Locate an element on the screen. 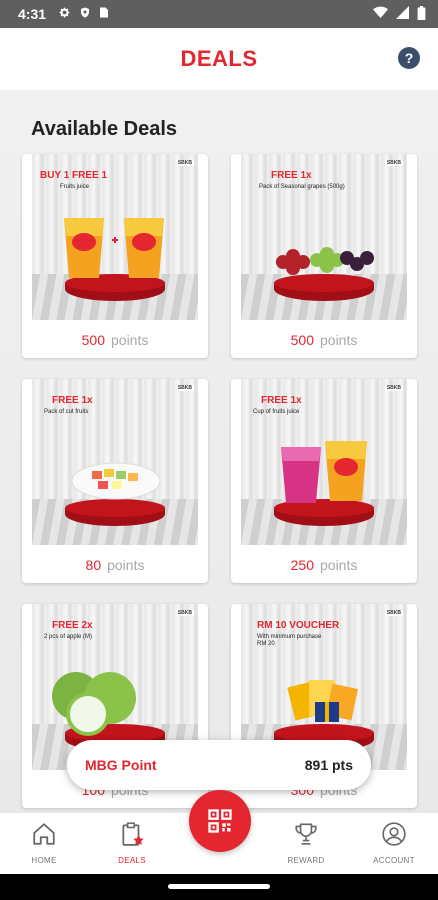 This screenshot has width=438, height=900. points-value: 80 is located at coordinates (93, 565).